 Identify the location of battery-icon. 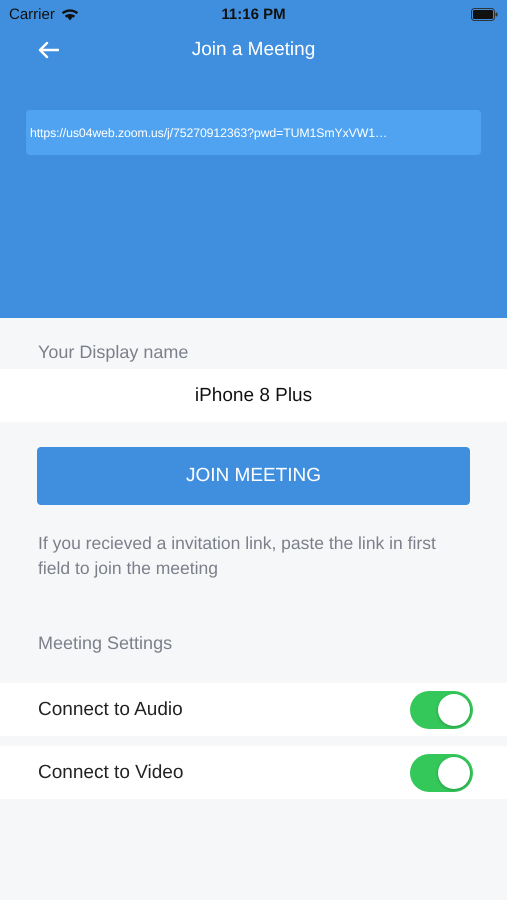
(484, 14).